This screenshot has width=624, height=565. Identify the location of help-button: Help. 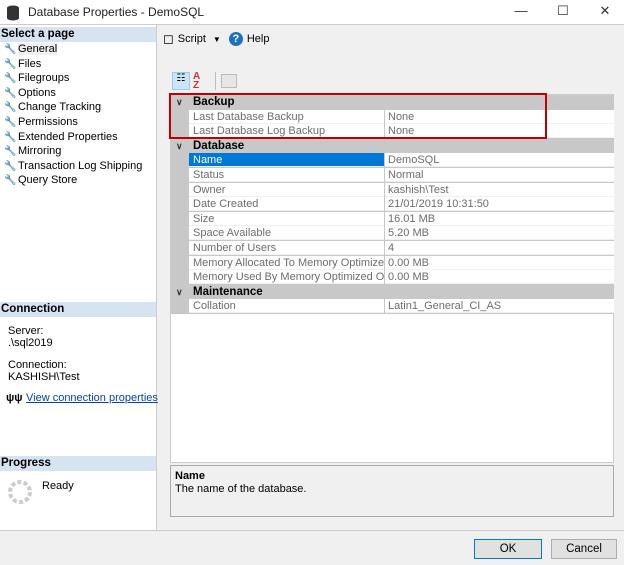
(258, 39).